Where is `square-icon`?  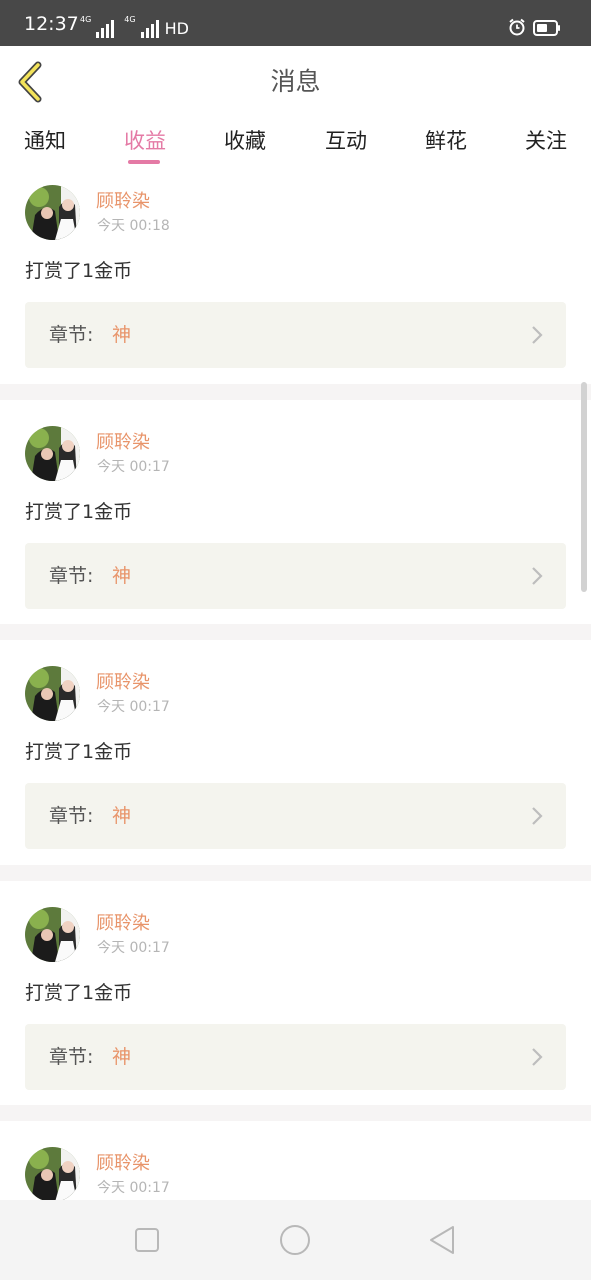
square-icon is located at coordinates (147, 1240).